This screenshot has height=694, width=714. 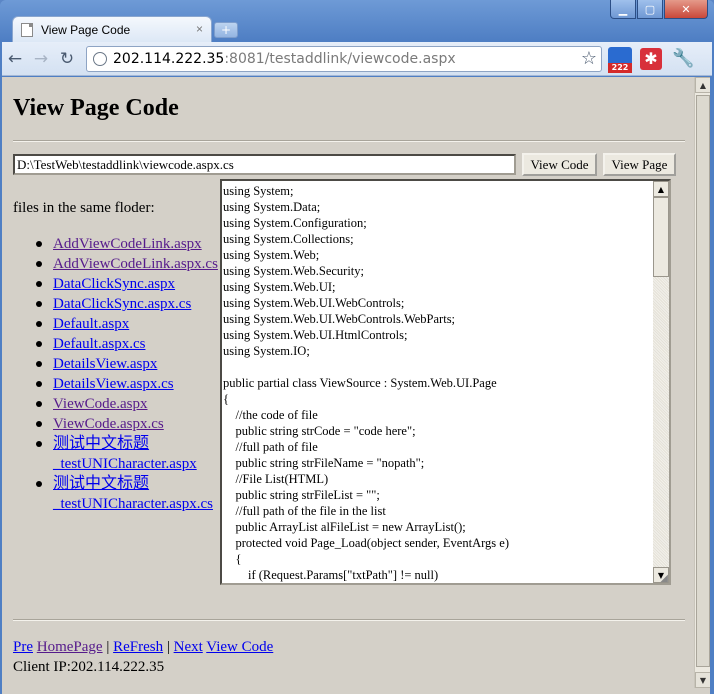 What do you see at coordinates (683, 58) in the screenshot?
I see `wrench-menu-icon: 🔧` at bounding box center [683, 58].